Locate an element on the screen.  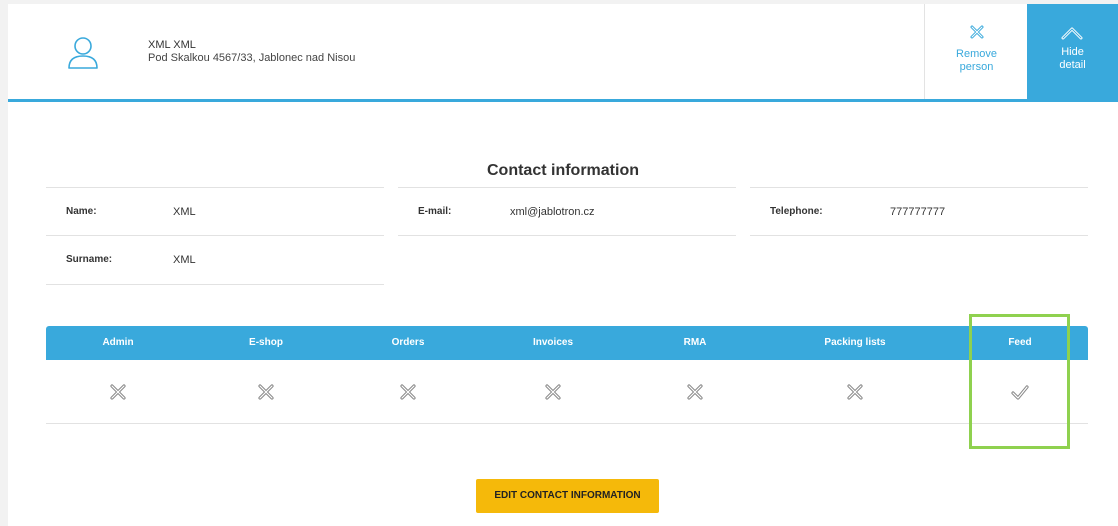
surname-field: Surname: XML is located at coordinates (215, 260).